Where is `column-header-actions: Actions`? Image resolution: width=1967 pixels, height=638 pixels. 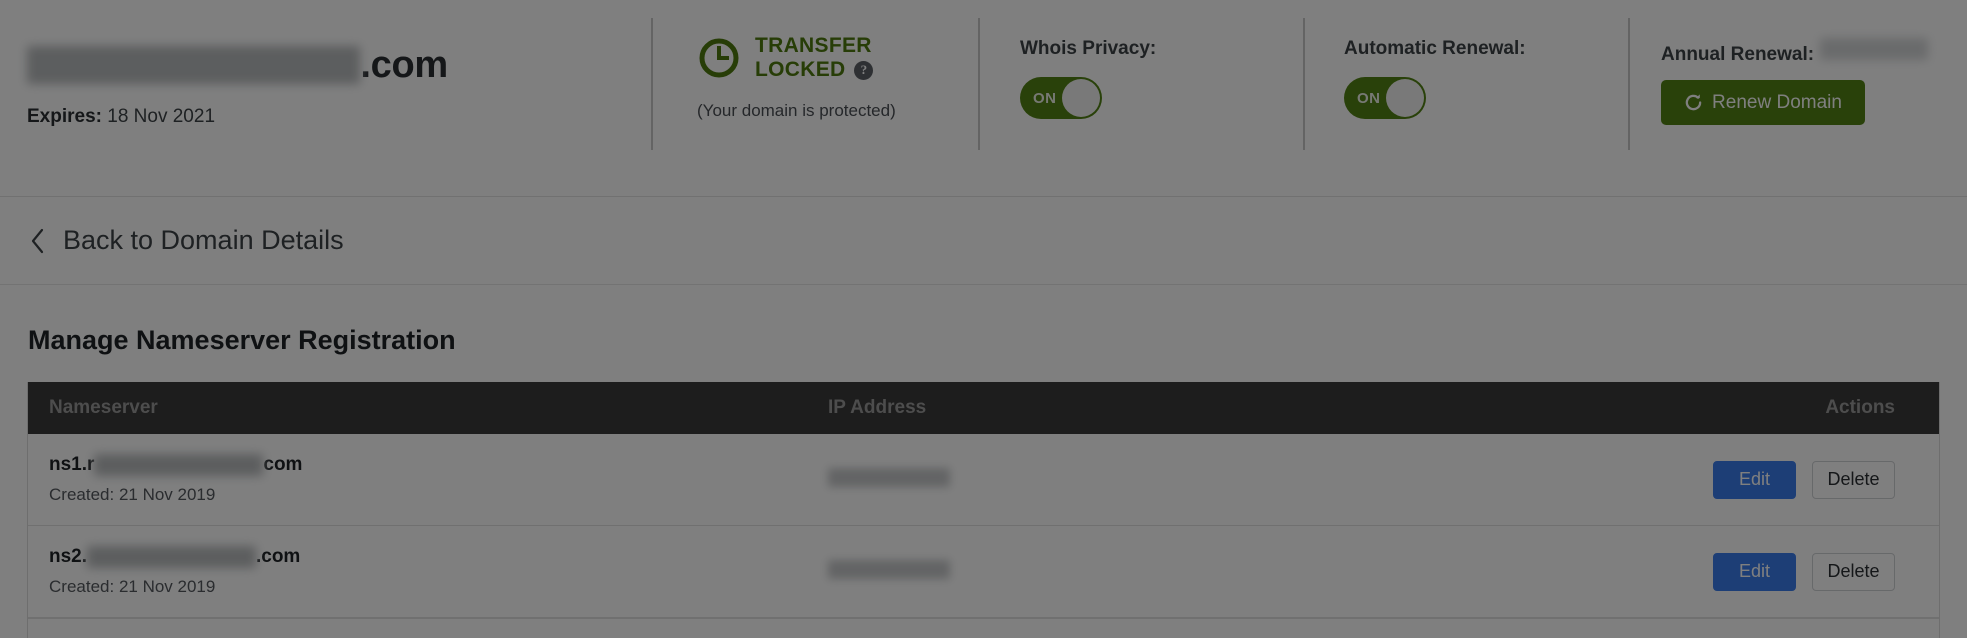 column-header-actions: Actions is located at coordinates (1860, 407).